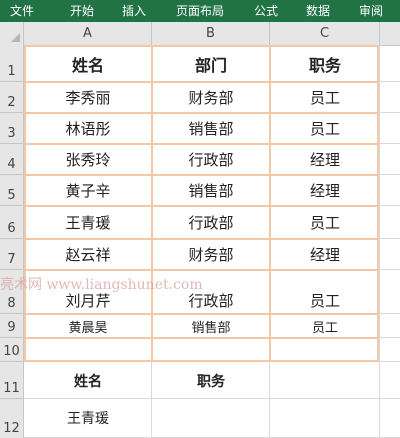 Image resolution: width=400 pixels, height=438 pixels. Describe the element at coordinates (22, 11) in the screenshot. I see `tab-file: 文件` at that location.